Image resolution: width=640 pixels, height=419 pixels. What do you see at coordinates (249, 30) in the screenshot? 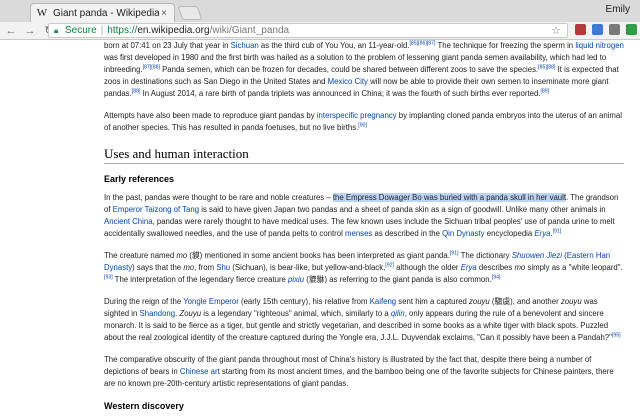
I see `url-path: /wiki/Giant_panda` at bounding box center [249, 30].